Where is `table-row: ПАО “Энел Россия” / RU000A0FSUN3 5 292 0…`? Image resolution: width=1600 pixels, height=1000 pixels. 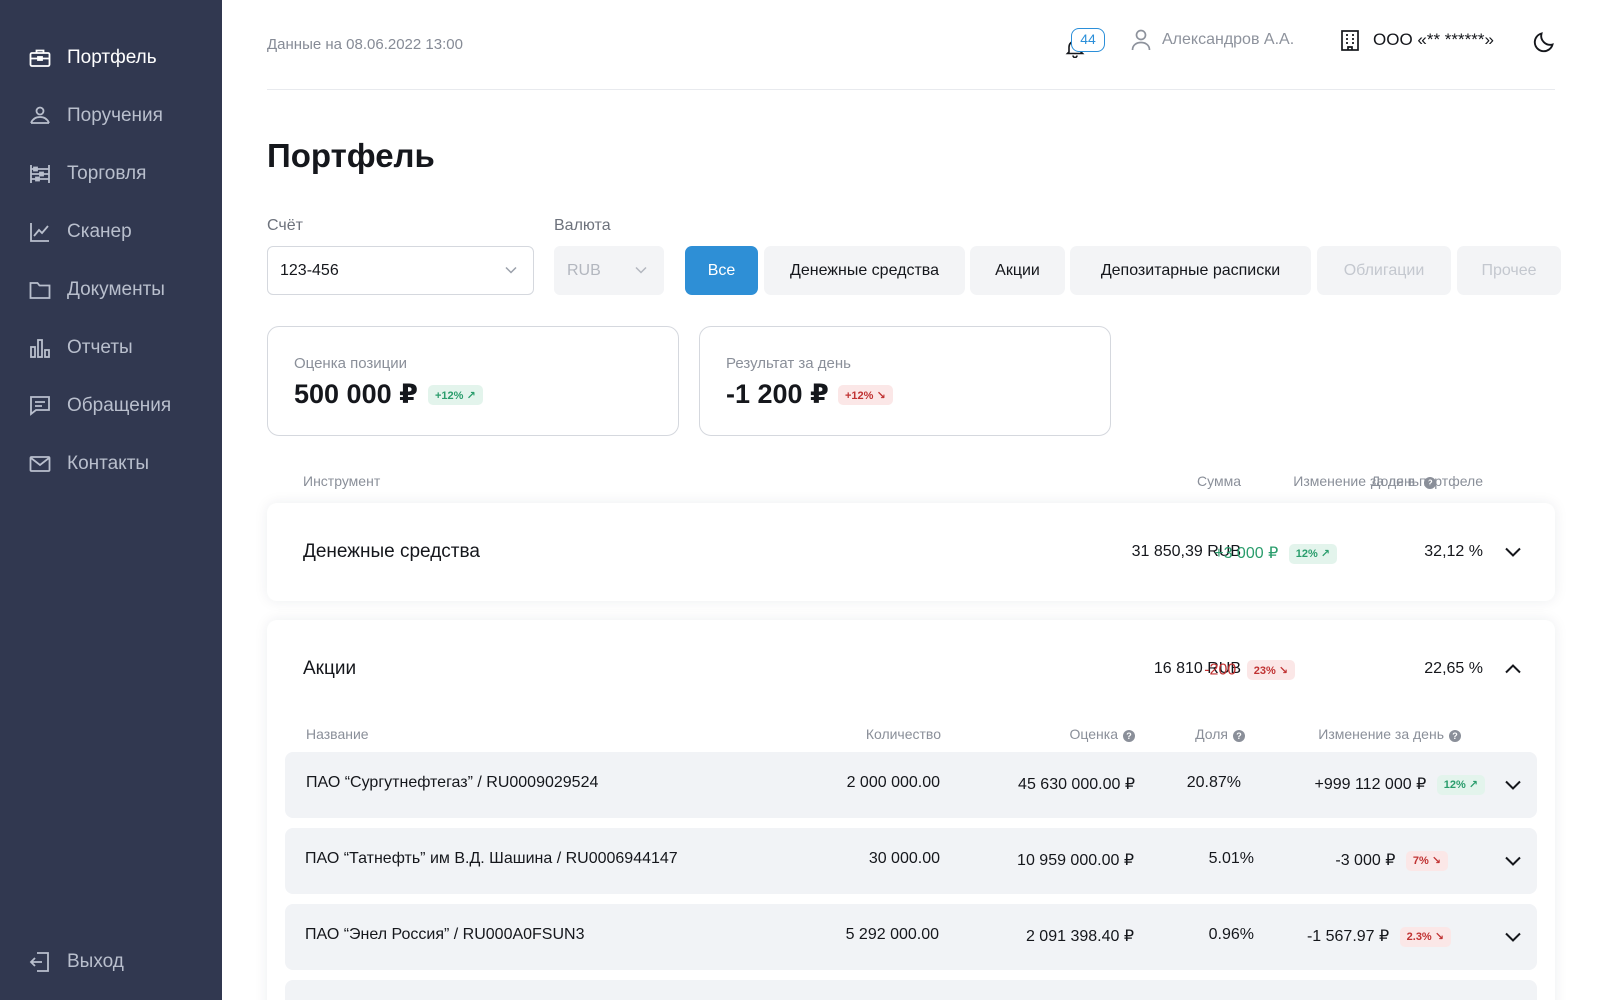
table-row: ПАО “Энел Россия” / RU000A0FSUN3 5 292 0… is located at coordinates (911, 937).